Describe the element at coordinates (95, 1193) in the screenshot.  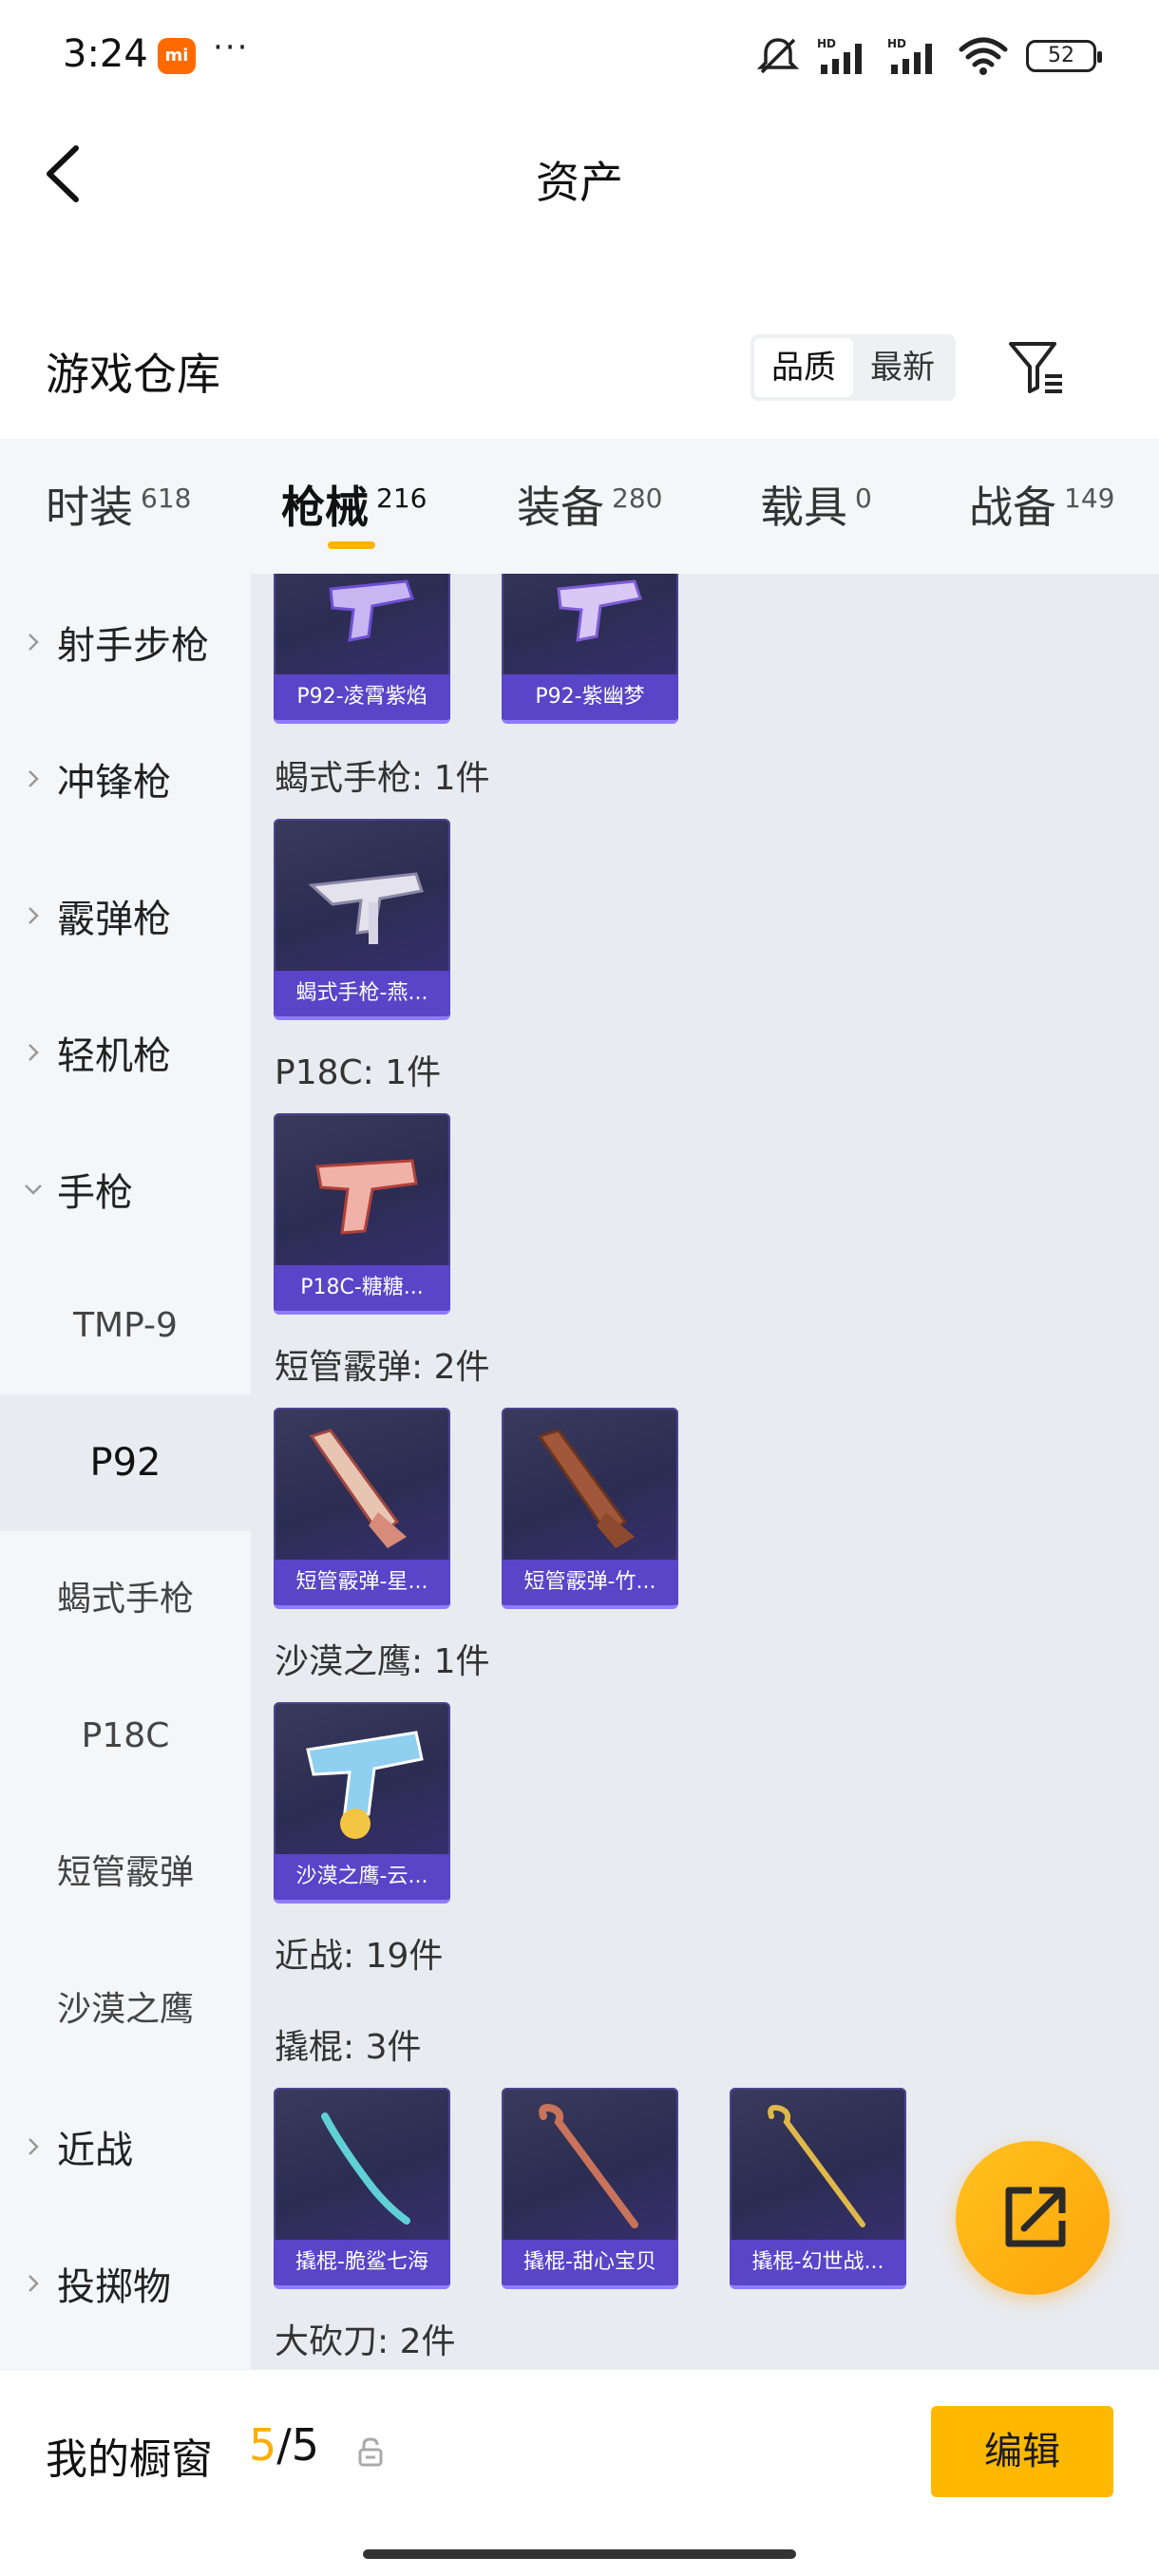
I see `sidebar-item-label: 手枪` at that location.